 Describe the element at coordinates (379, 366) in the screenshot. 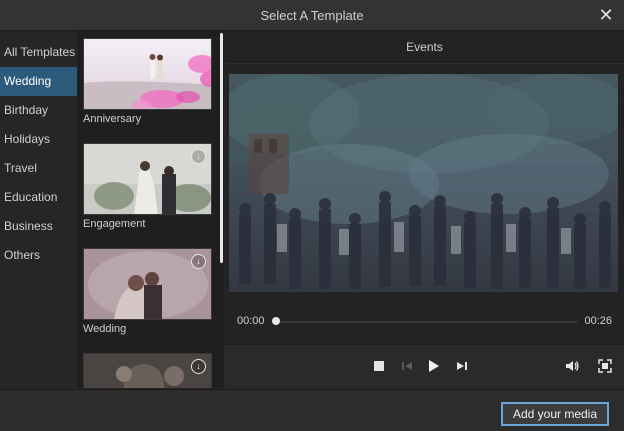

I see `stop-icon` at that location.